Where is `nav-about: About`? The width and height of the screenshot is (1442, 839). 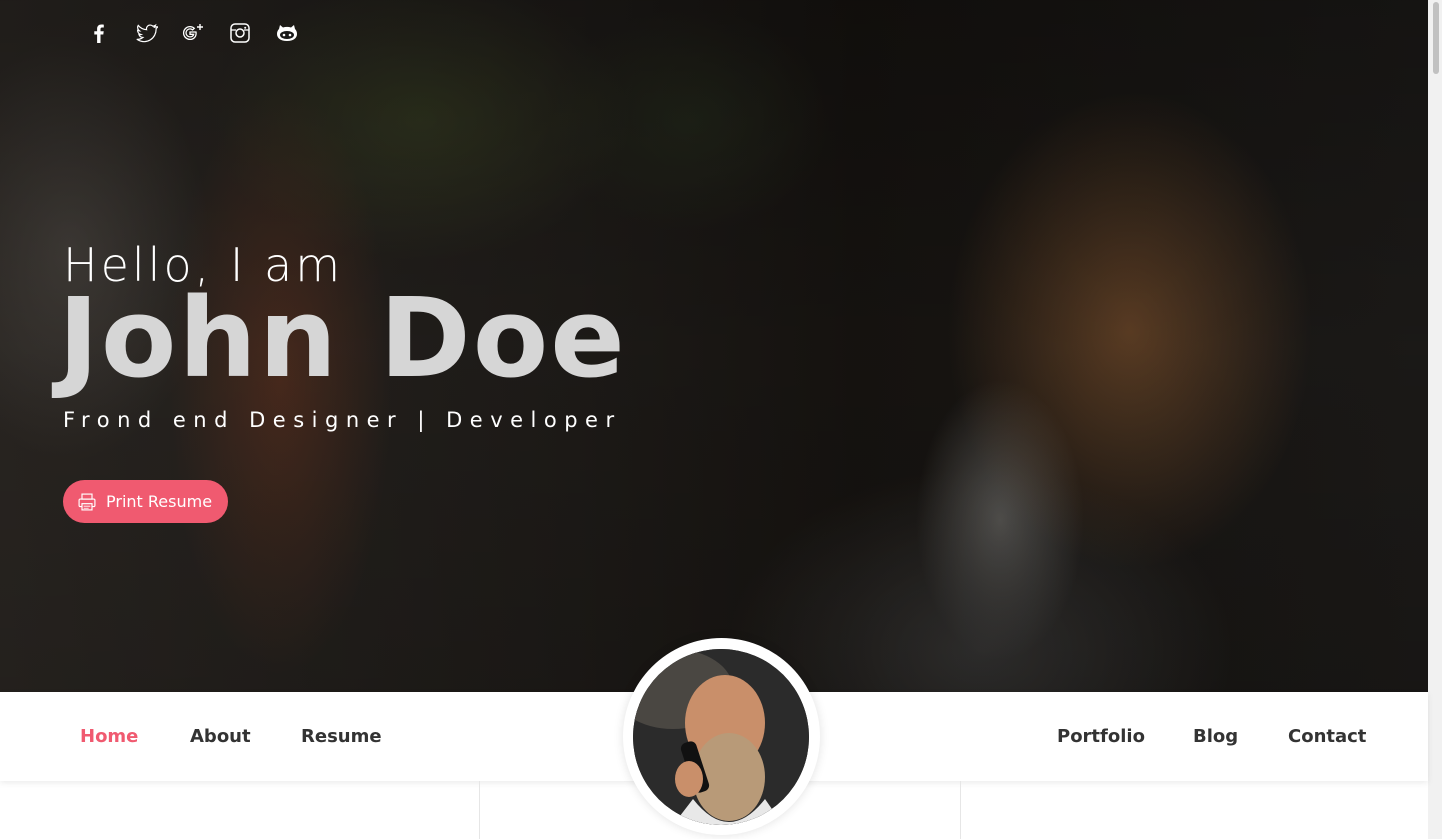
nav-about: About is located at coordinates (220, 736).